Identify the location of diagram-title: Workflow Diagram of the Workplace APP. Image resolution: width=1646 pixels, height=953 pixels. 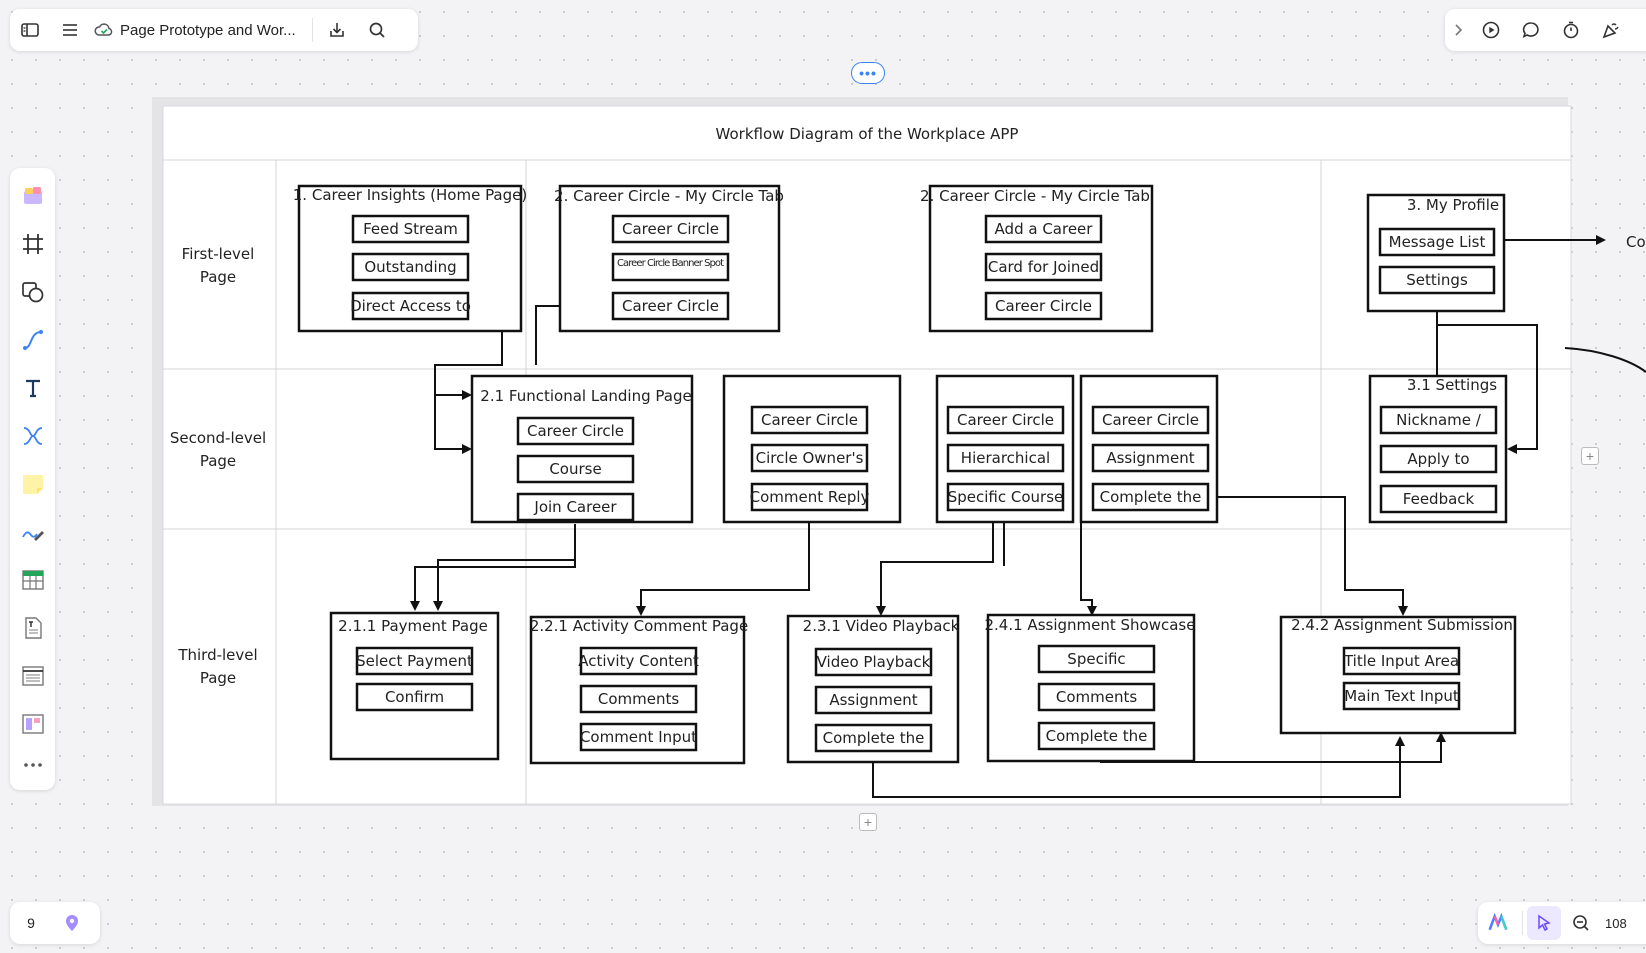
(867, 134).